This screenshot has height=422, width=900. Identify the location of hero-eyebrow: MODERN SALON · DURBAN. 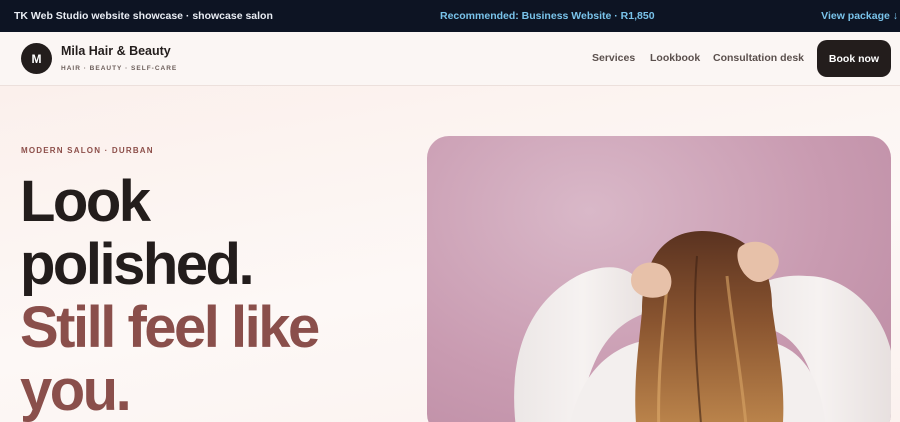
(87, 150).